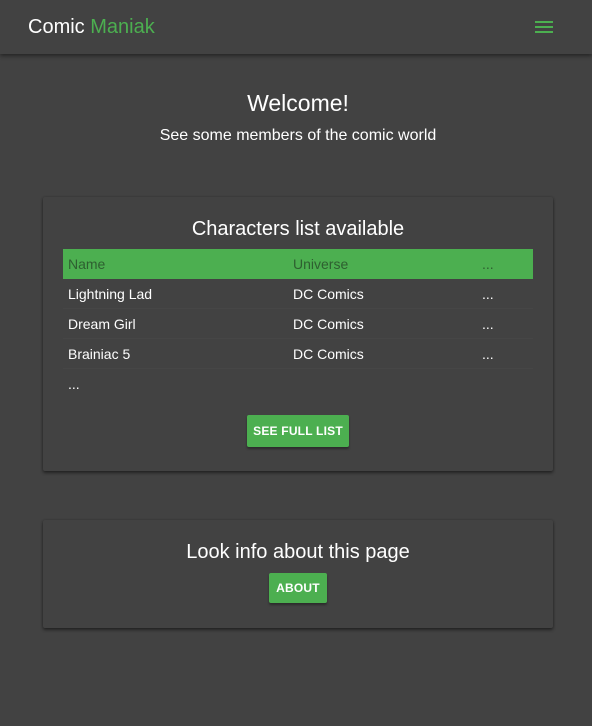 Image resolution: width=592 pixels, height=726 pixels. What do you see at coordinates (99, 354) in the screenshot?
I see `cell-name: Brainiac 5` at bounding box center [99, 354].